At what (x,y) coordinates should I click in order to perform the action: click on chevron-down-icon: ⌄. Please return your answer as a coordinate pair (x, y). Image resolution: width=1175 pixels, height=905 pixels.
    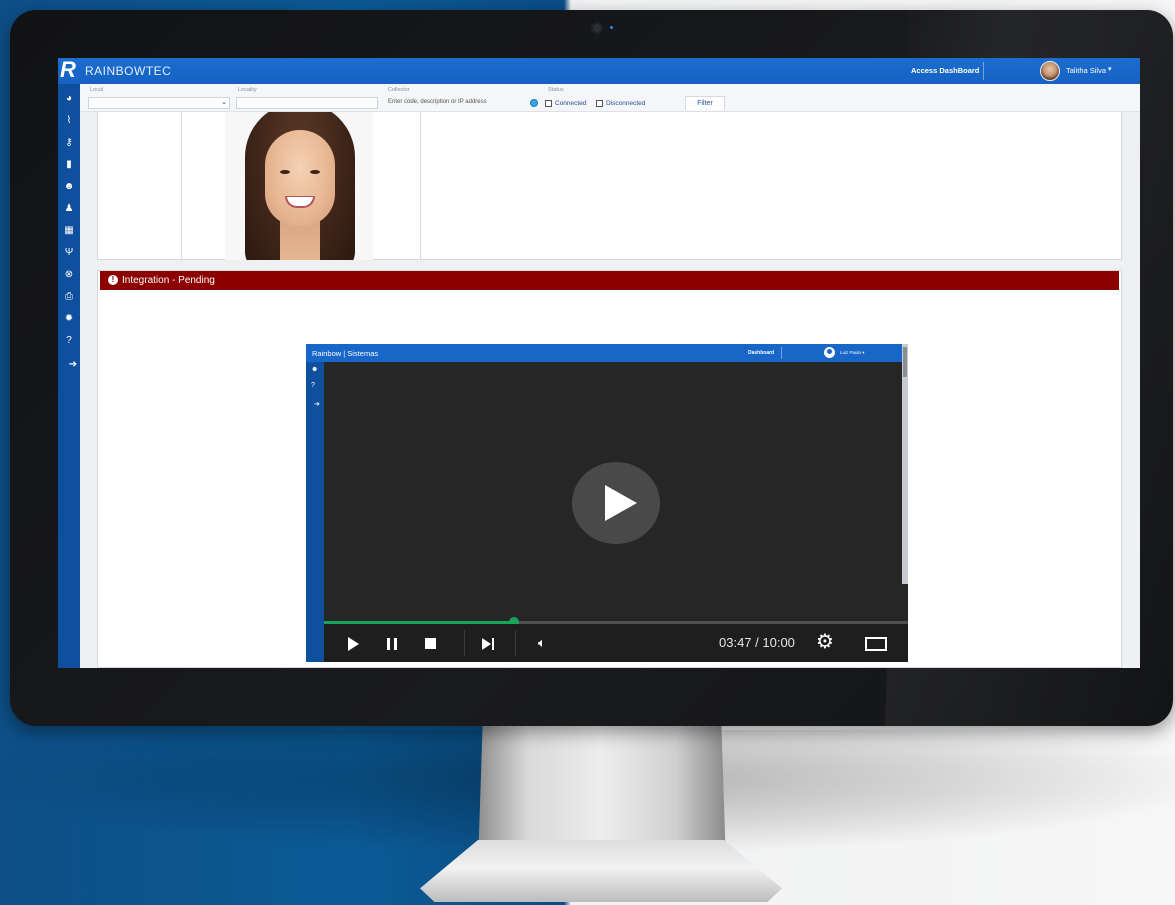
    Looking at the image, I should click on (224, 102).